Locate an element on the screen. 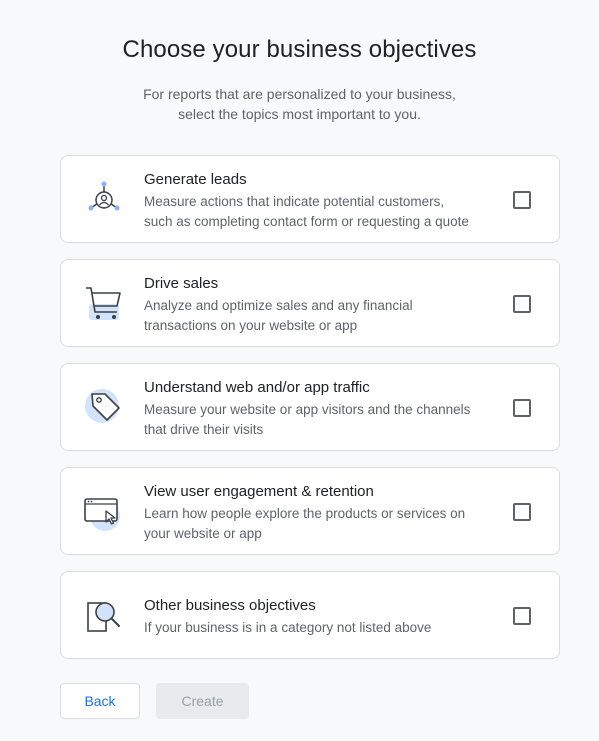  shopping-cart-icon is located at coordinates (104, 303).